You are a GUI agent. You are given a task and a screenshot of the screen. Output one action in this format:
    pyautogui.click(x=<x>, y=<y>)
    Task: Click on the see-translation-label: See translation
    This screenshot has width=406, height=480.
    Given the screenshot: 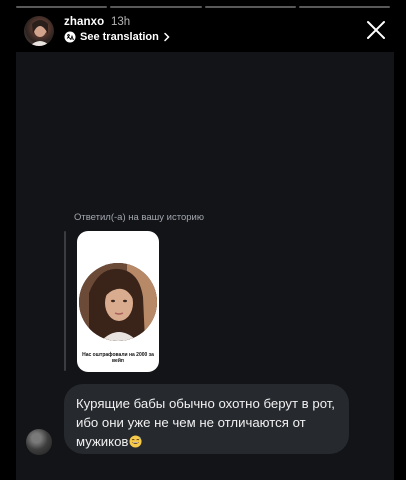 What is the action you would take?
    pyautogui.click(x=119, y=37)
    